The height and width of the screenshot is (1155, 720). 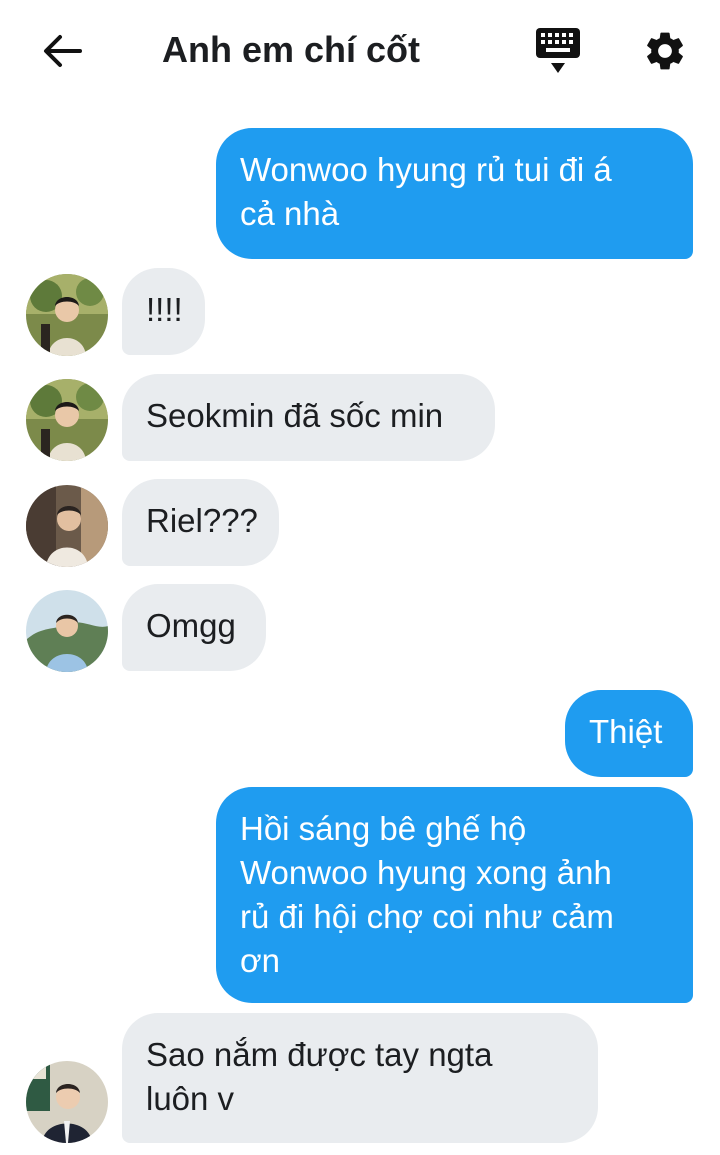 I want to click on gear-icon, so click(x=665, y=51).